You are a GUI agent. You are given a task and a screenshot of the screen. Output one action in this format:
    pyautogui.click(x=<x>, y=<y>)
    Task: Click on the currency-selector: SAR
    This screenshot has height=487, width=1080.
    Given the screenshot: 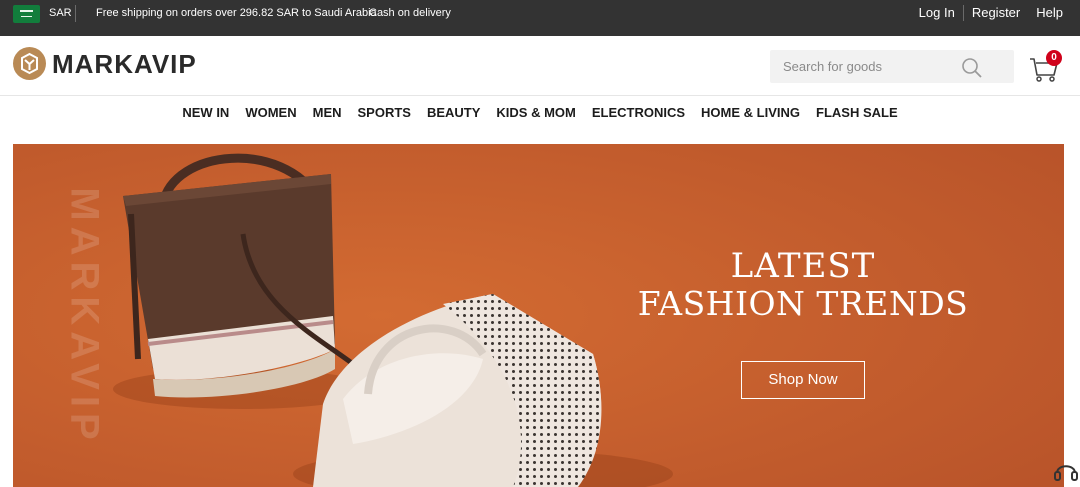 What is the action you would take?
    pyautogui.click(x=60, y=13)
    